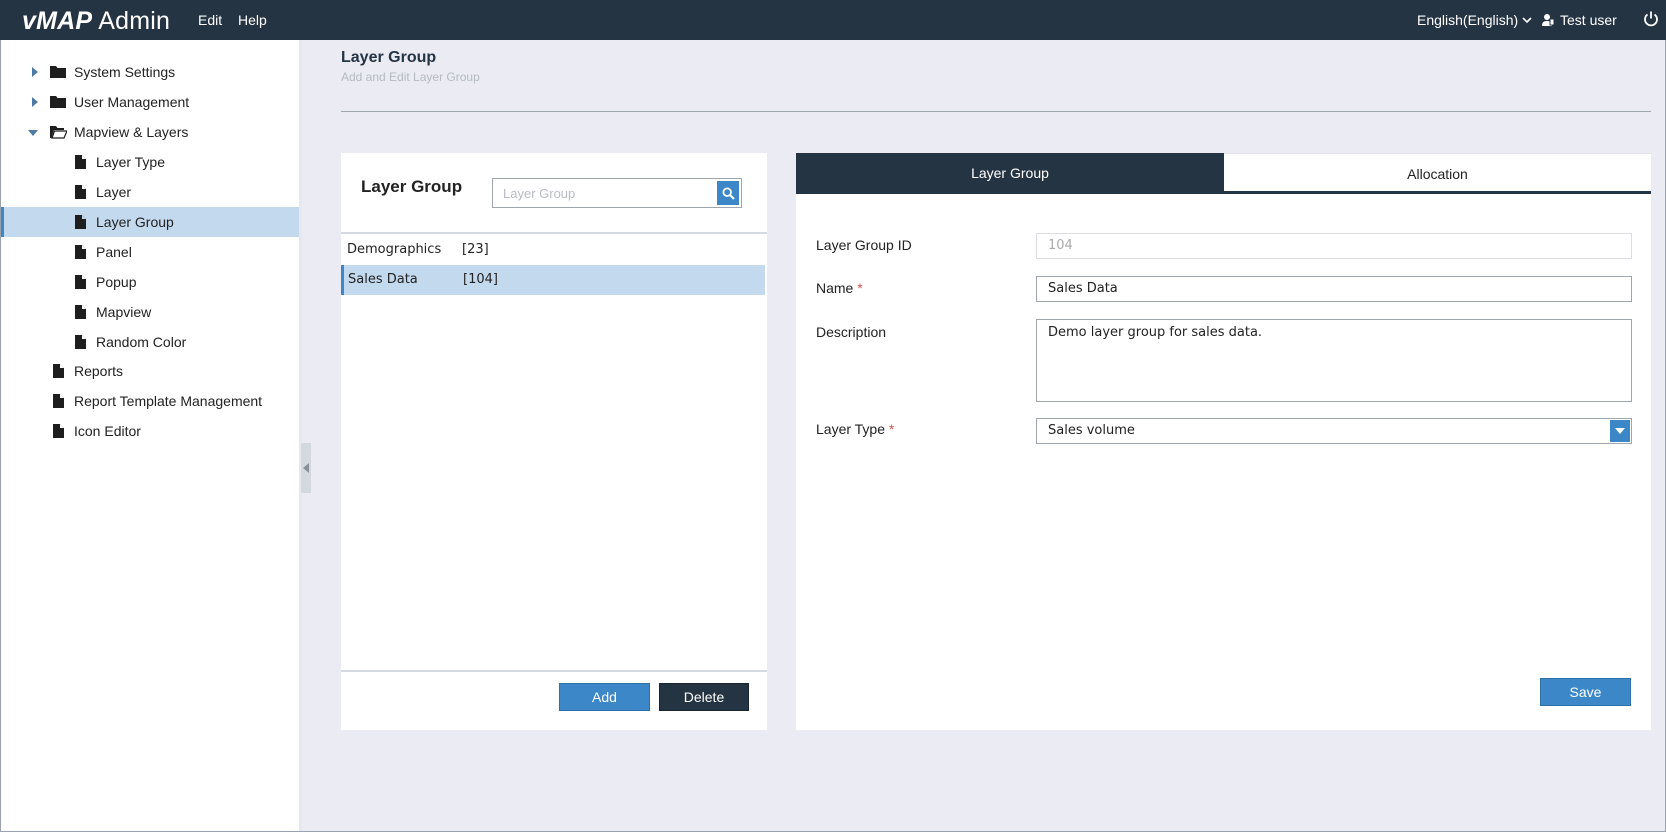 The width and height of the screenshot is (1666, 832). Describe the element at coordinates (554, 233) in the screenshot. I see `list-divider-top` at that location.